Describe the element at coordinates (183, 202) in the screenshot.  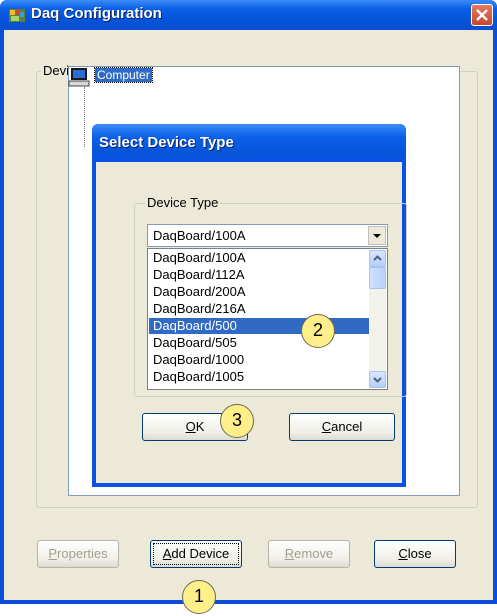
I see `device-type-legend: Device Type` at that location.